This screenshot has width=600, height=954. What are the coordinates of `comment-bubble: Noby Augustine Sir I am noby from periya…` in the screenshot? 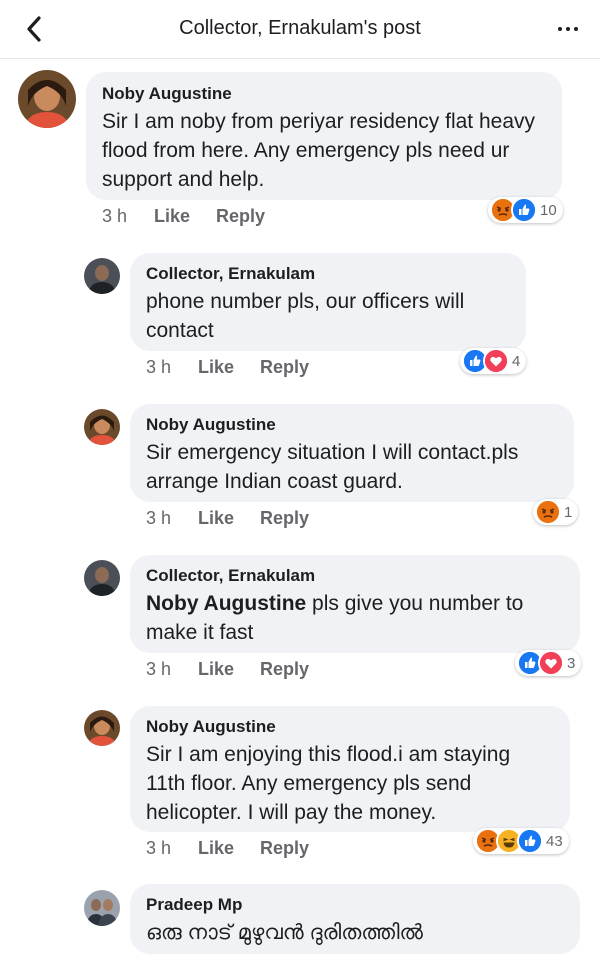 It's located at (324, 136).